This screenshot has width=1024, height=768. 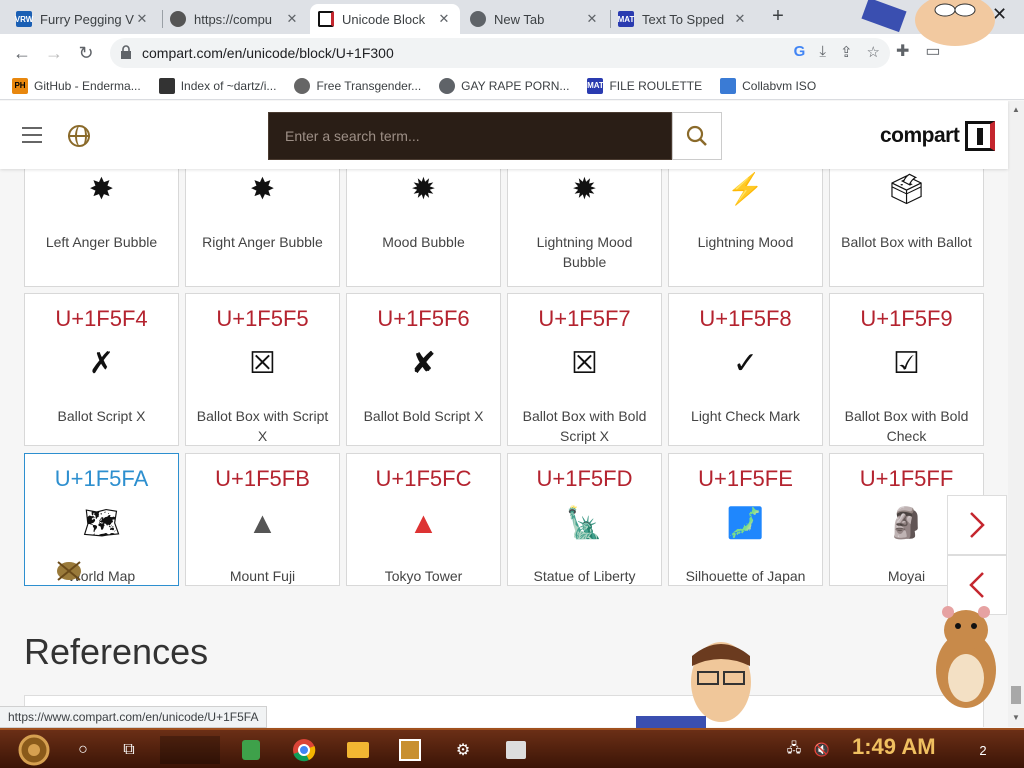 I want to click on compart-logo: compart, so click(x=938, y=136).